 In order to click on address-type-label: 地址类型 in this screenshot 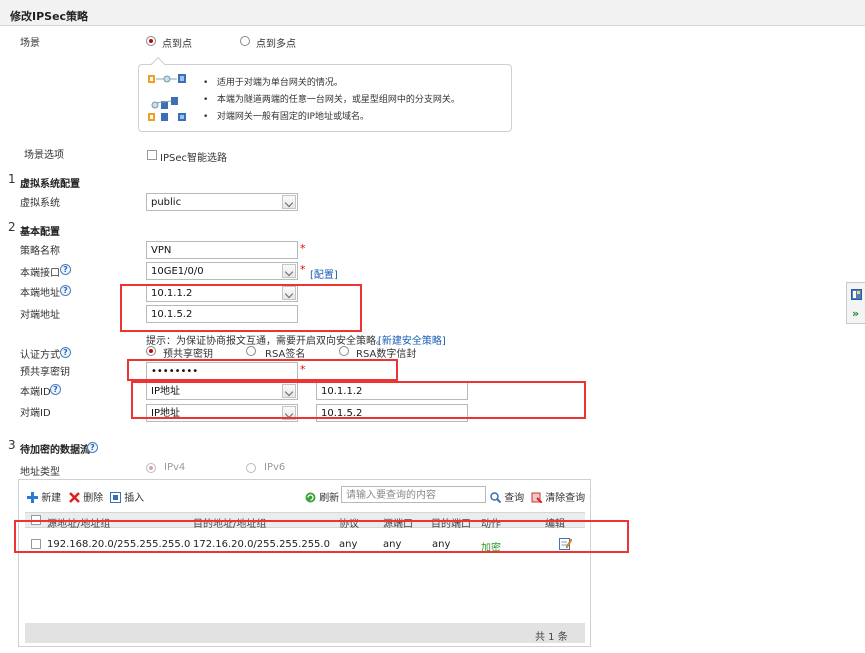, I will do `click(40, 472)`.